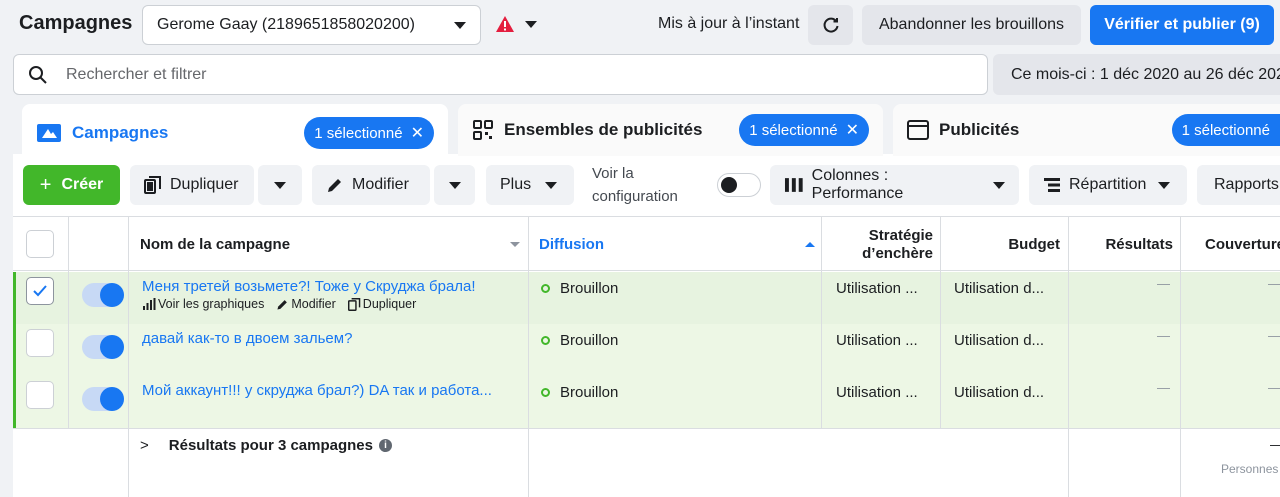 The height and width of the screenshot is (497, 1280). I want to click on duplicate-menu-button, so click(280, 185).